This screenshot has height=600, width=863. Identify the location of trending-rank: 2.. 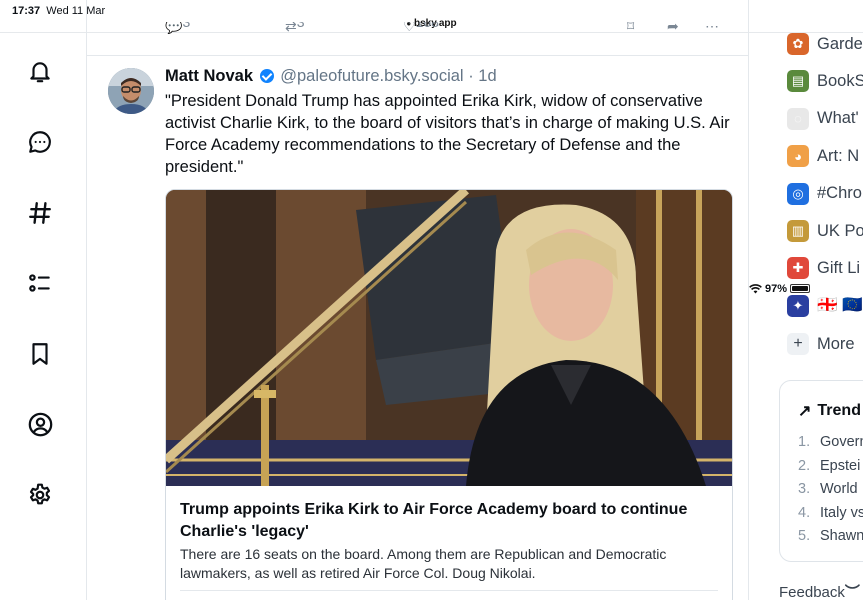
(804, 465).